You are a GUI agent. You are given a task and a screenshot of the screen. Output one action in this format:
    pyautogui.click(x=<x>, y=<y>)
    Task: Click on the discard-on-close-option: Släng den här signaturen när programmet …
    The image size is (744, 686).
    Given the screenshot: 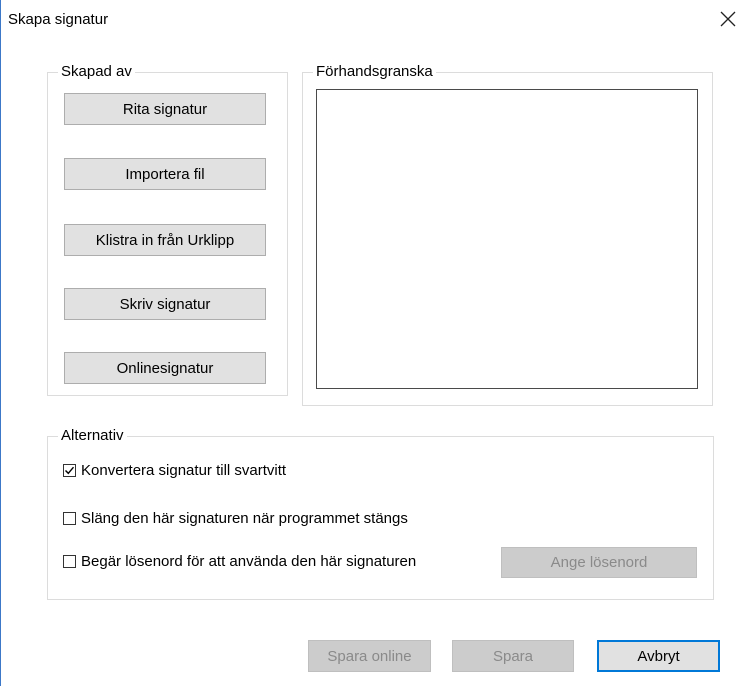 What is the action you would take?
    pyautogui.click(x=235, y=518)
    